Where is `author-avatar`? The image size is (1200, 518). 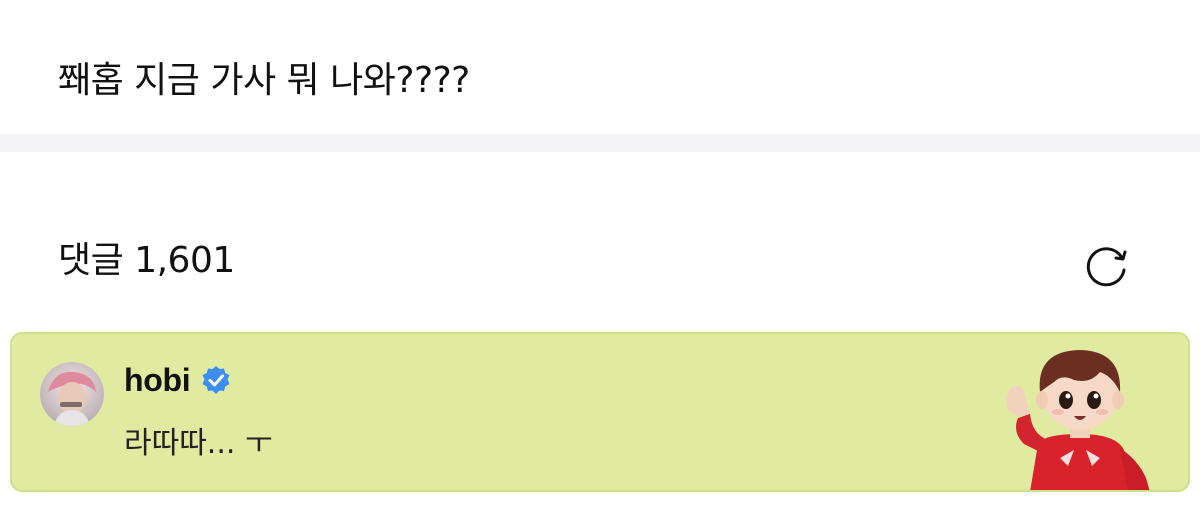 author-avatar is located at coordinates (72, 394).